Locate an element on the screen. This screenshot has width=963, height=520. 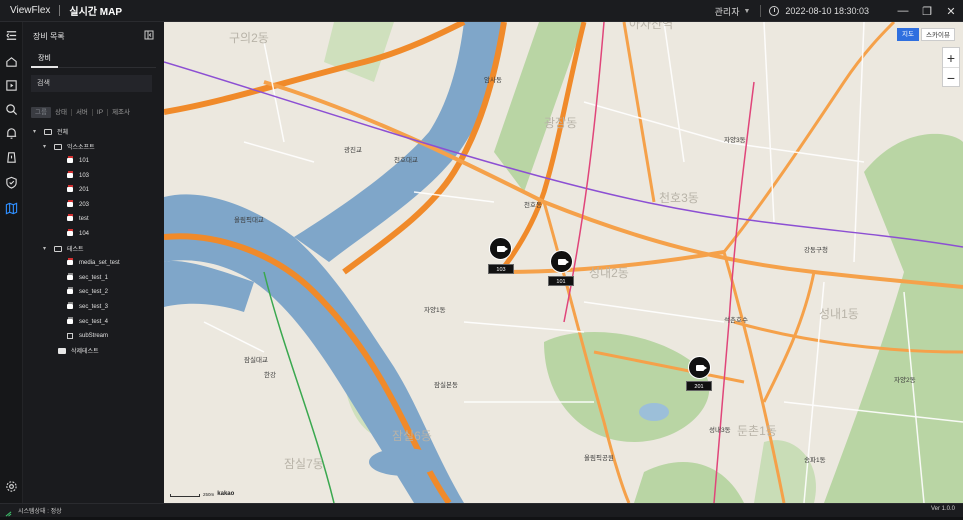
pond is located at coordinates (654, 412).